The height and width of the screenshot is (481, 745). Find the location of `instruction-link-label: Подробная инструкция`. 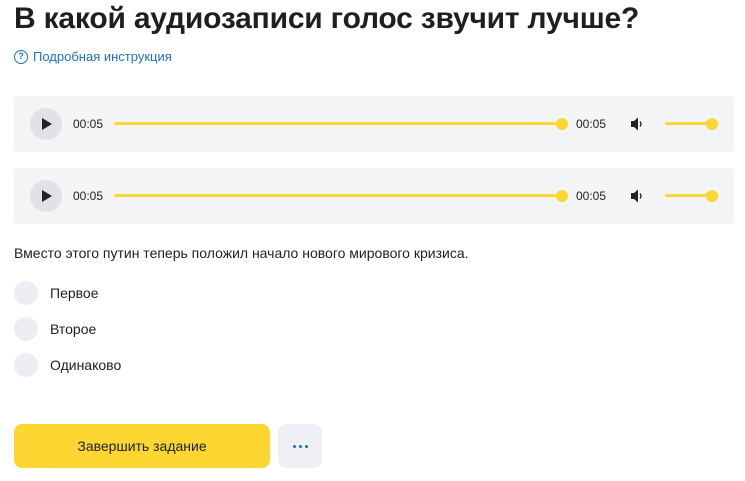

instruction-link-label: Подробная инструкция is located at coordinates (102, 56).